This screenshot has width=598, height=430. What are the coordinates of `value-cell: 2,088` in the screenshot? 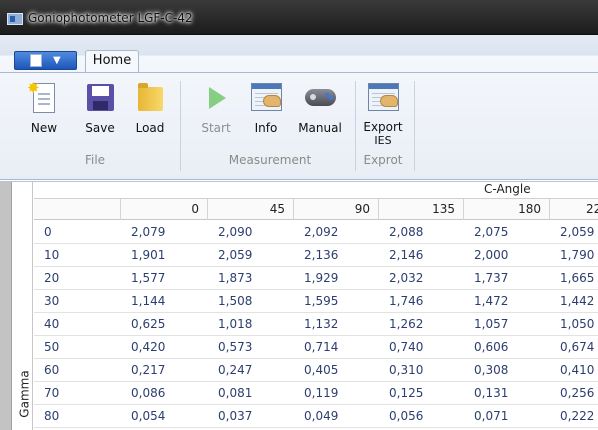 It's located at (401, 232).